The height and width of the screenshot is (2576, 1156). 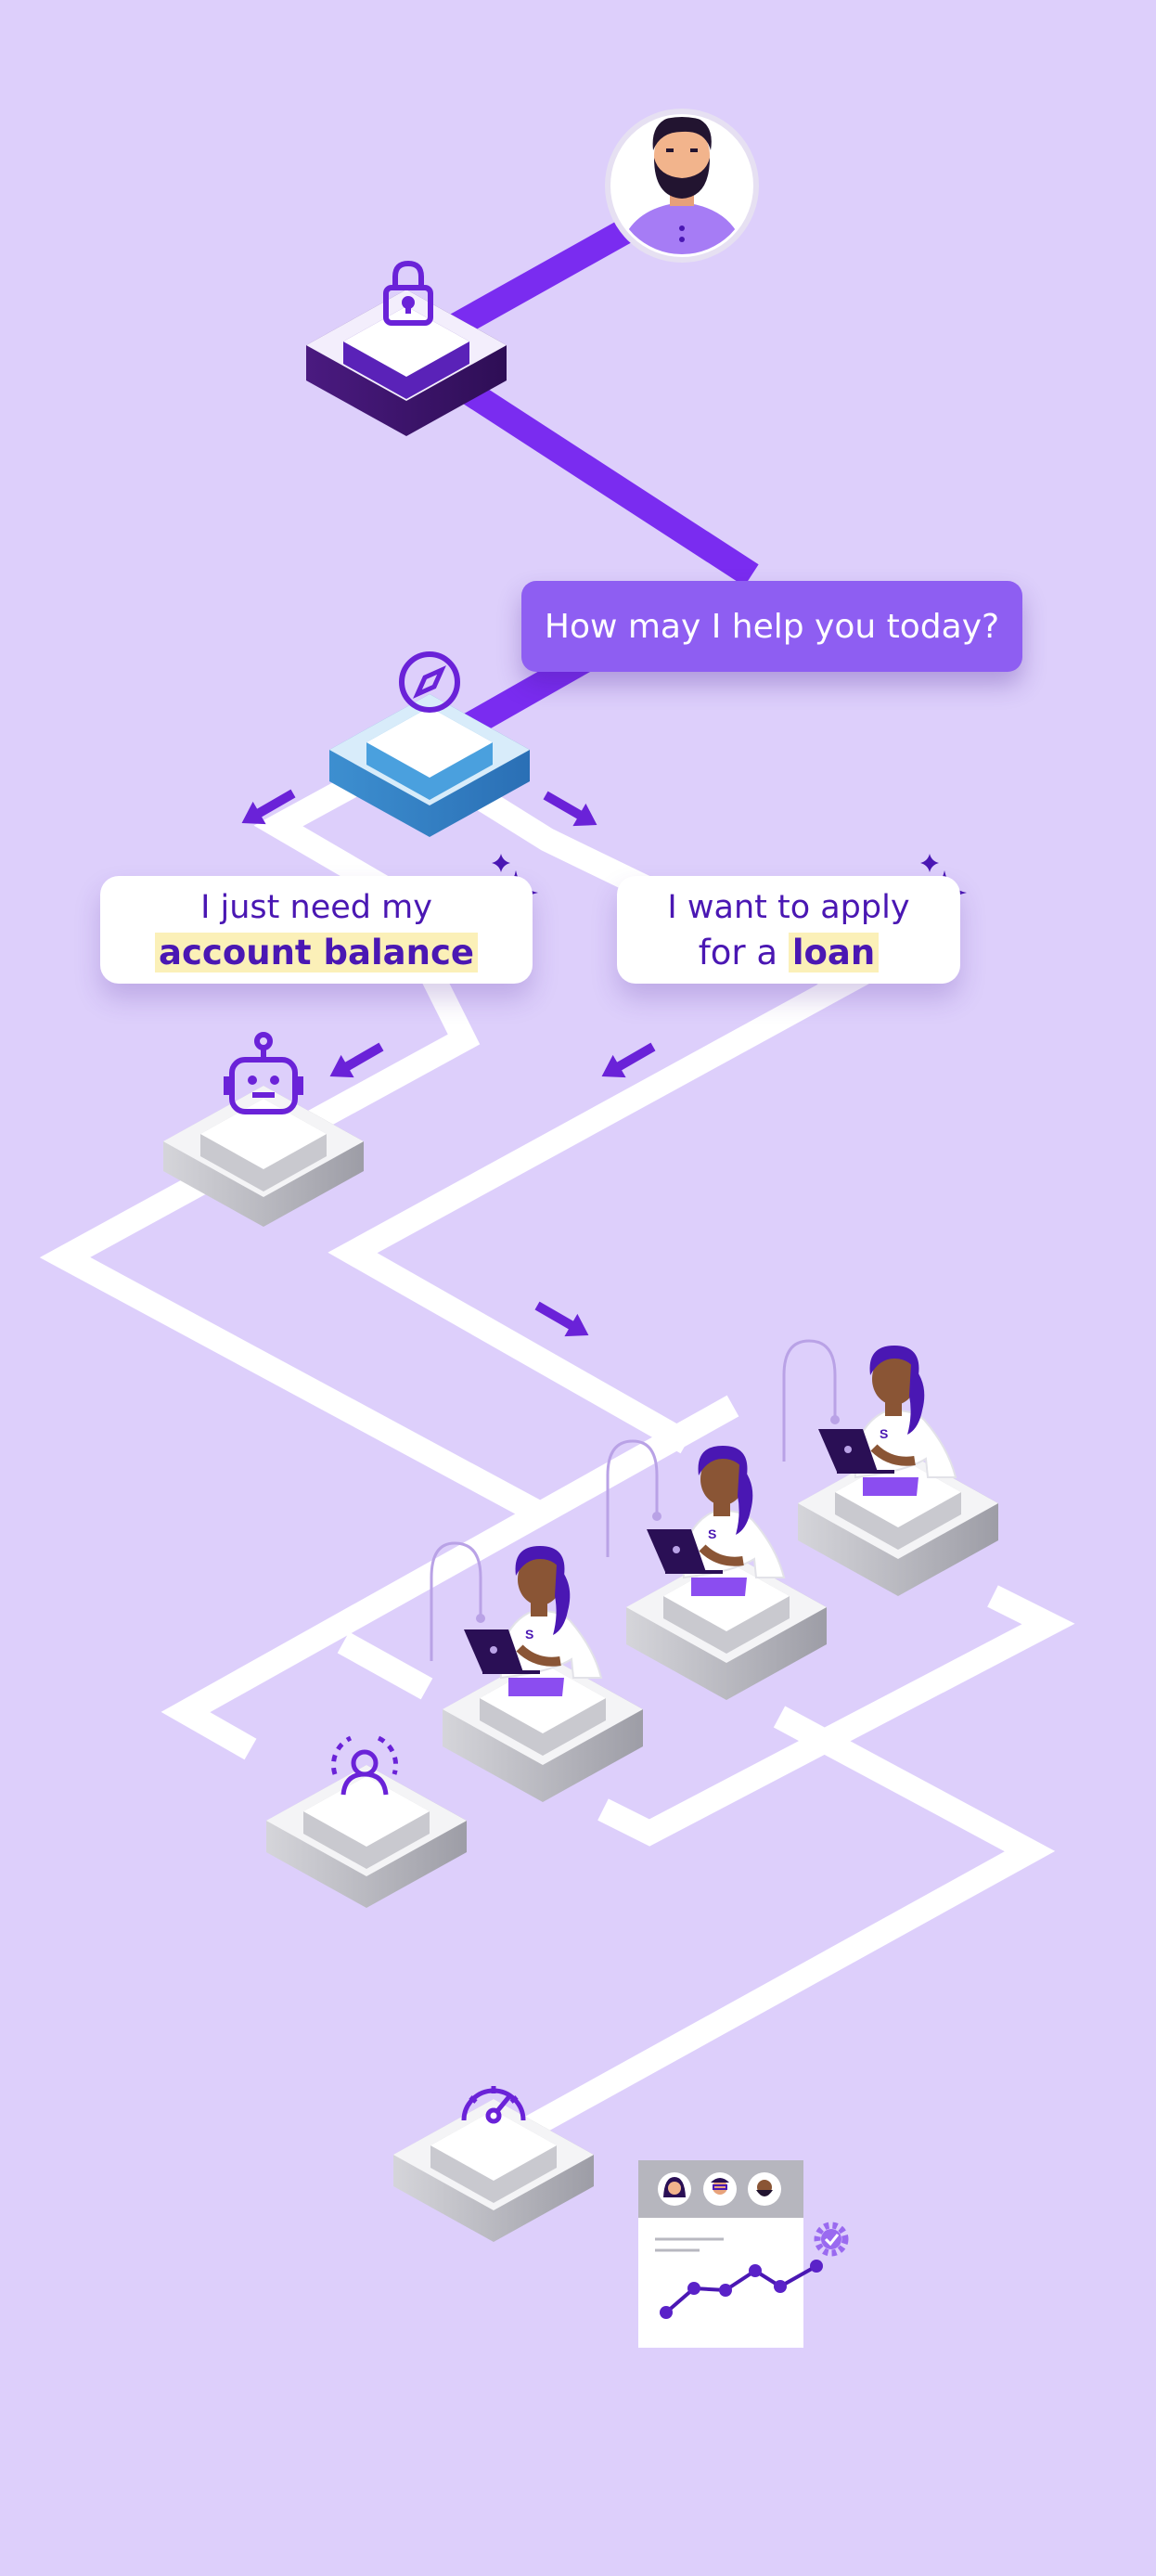 What do you see at coordinates (316, 907) in the screenshot?
I see `choice-balance-line1: I just need my` at bounding box center [316, 907].